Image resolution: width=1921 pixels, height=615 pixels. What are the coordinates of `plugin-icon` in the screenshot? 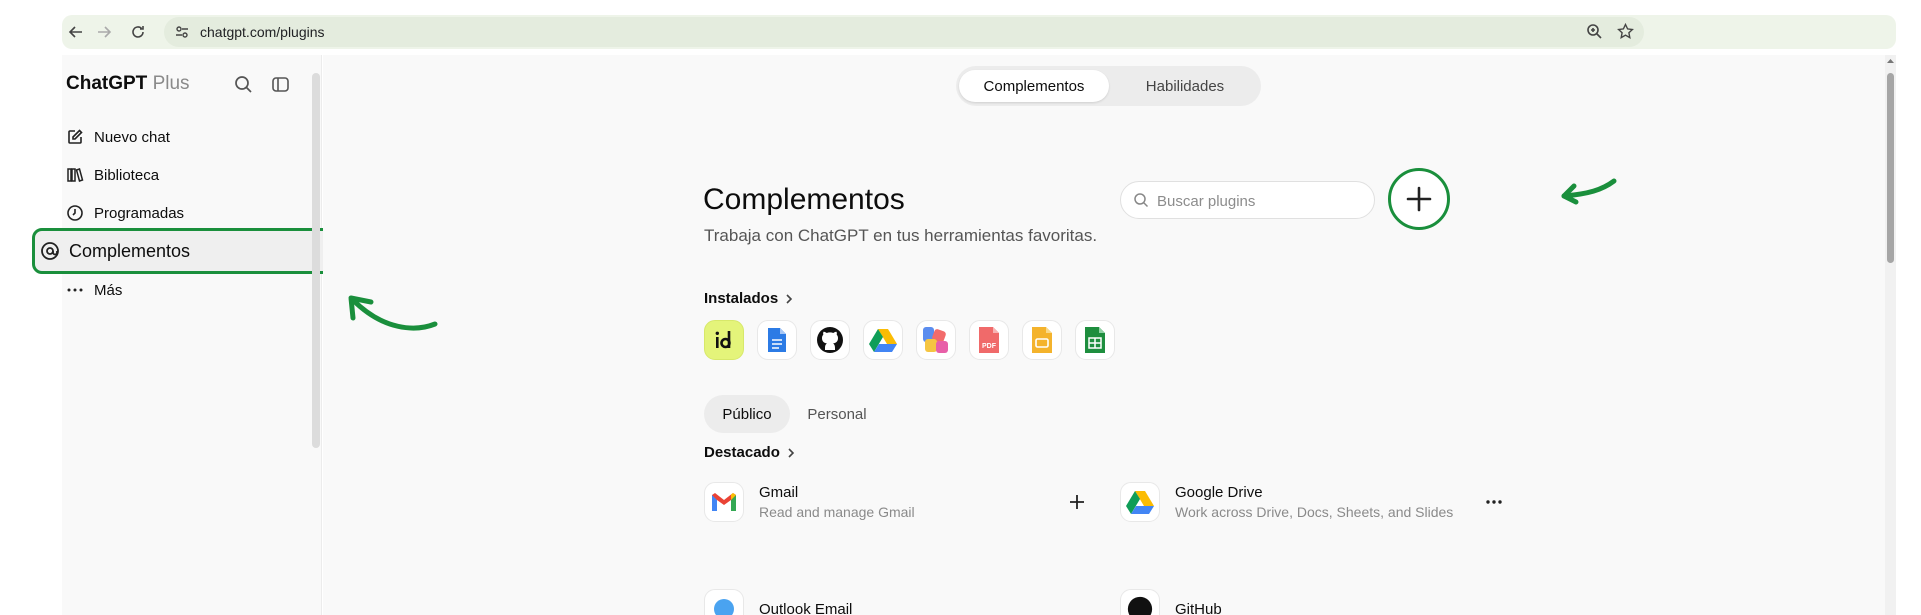 It's located at (50, 251).